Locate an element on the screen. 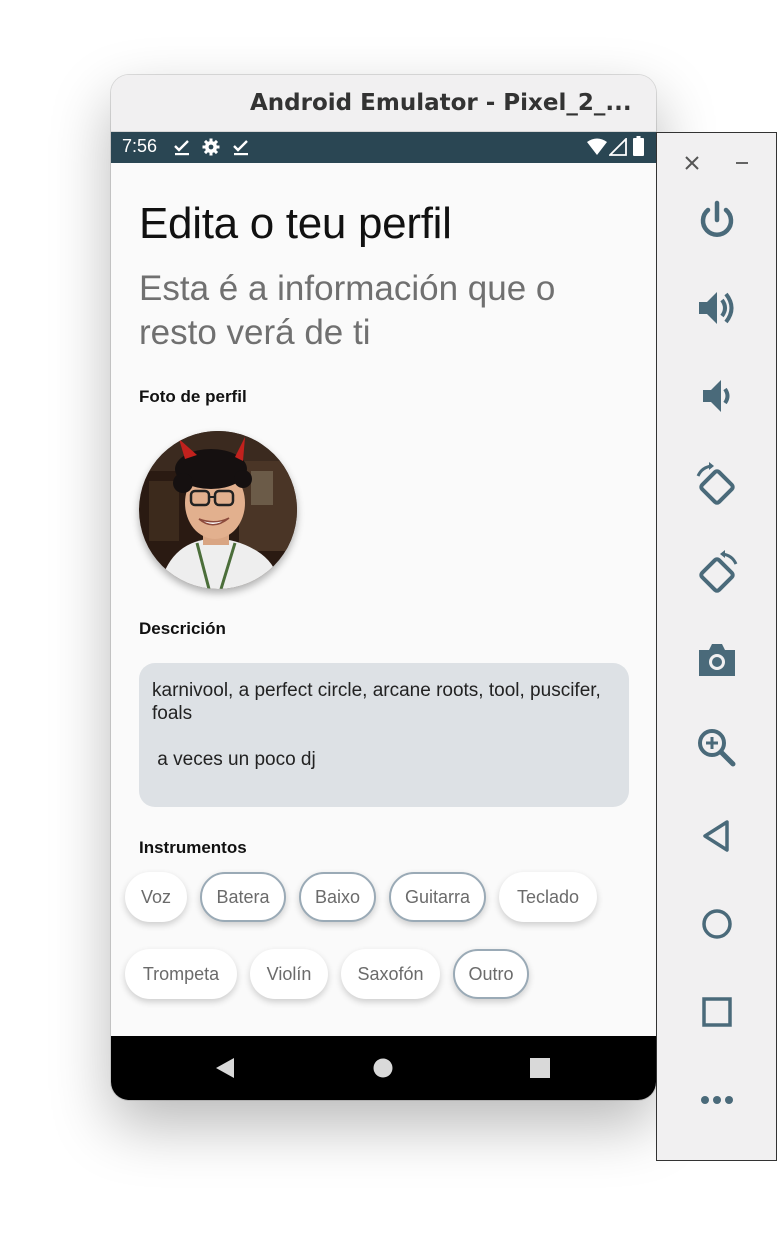 This screenshot has width=778, height=1248. back-button is located at coordinates (717, 844).